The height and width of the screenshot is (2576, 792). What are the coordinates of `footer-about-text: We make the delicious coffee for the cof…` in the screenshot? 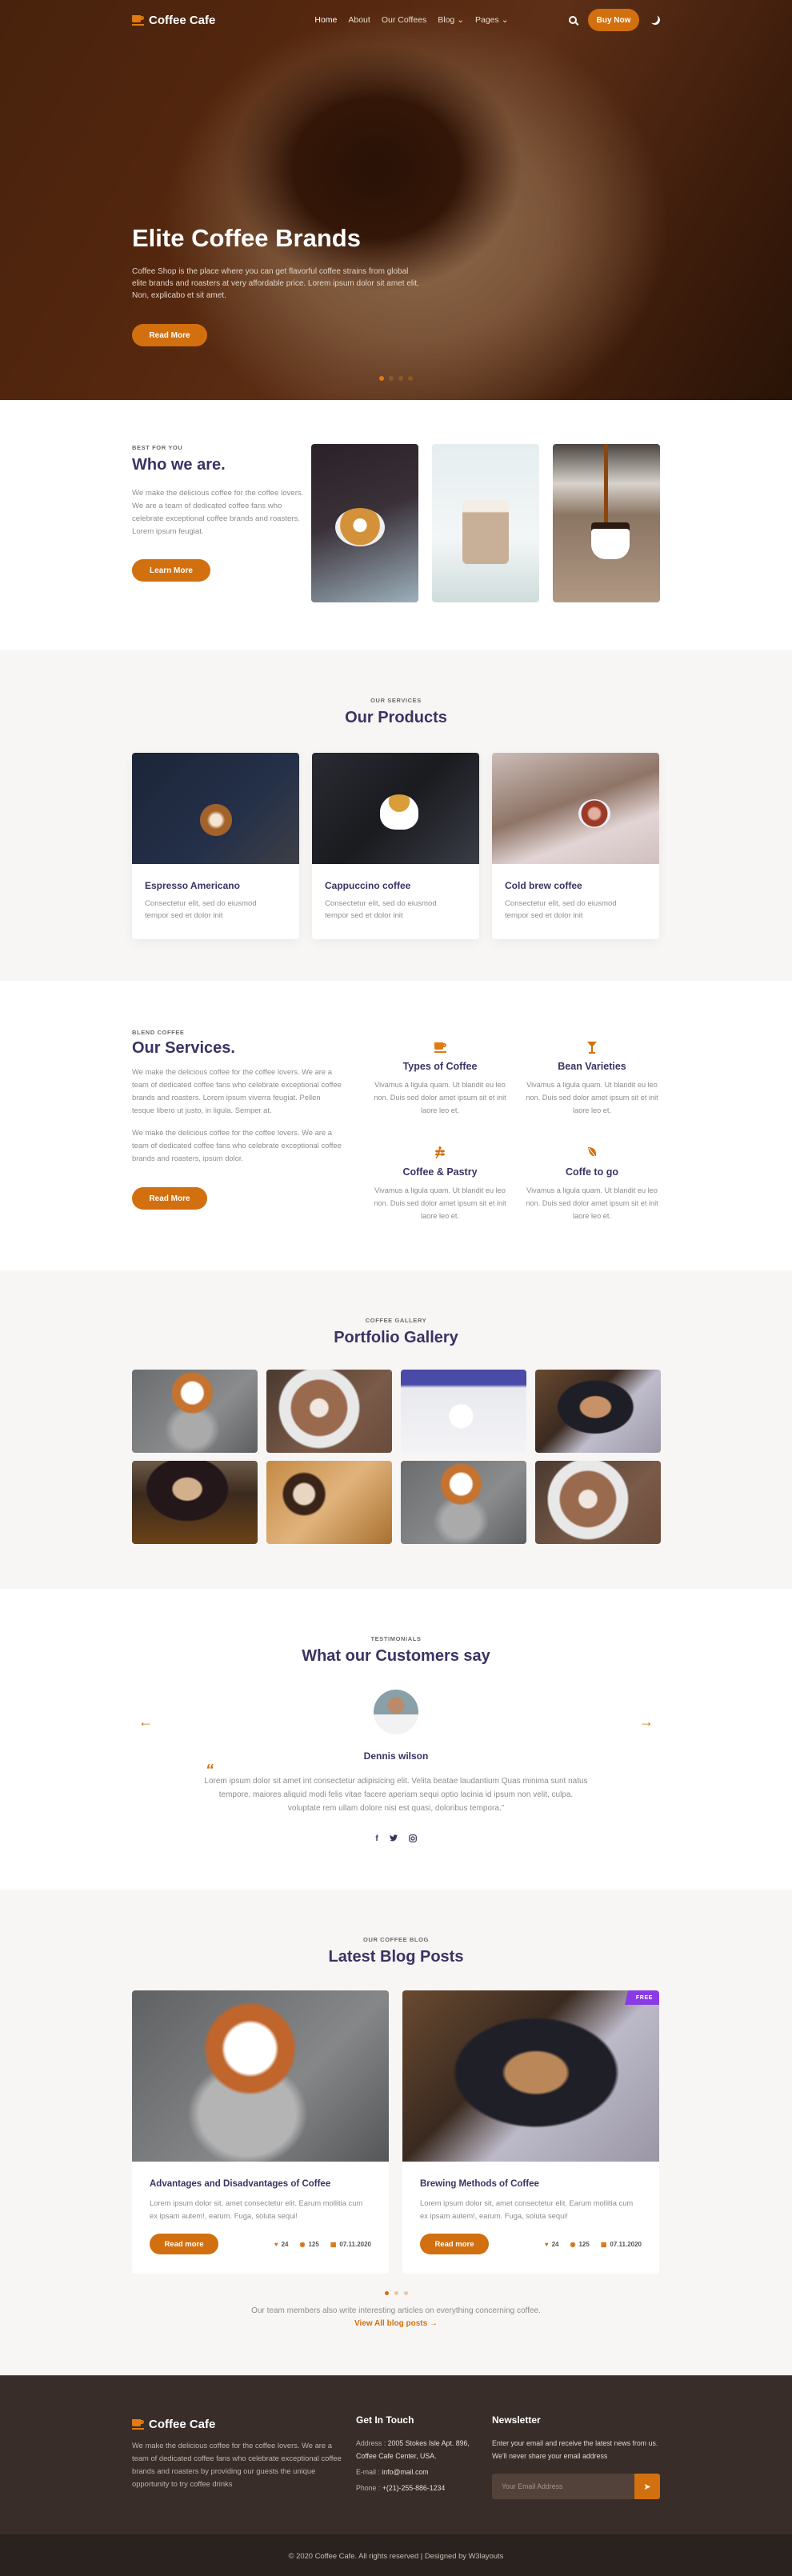 It's located at (237, 2464).